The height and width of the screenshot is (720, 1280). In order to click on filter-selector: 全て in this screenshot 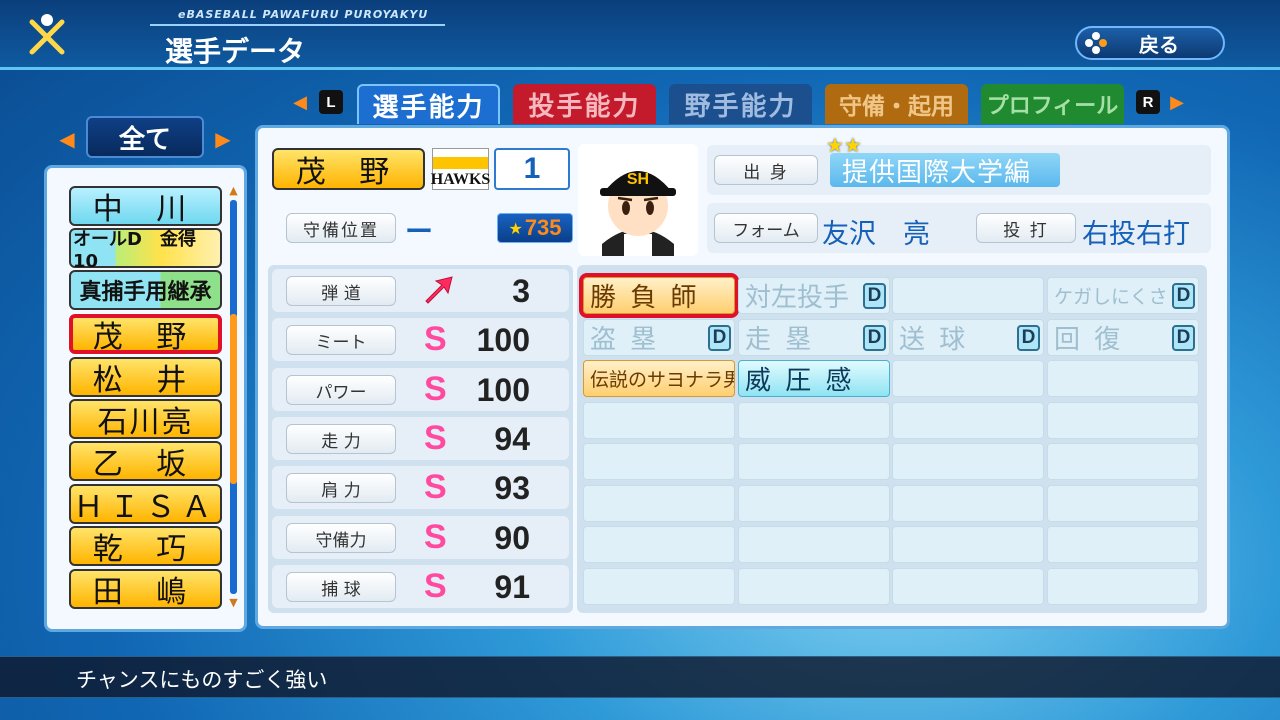, I will do `click(145, 137)`.